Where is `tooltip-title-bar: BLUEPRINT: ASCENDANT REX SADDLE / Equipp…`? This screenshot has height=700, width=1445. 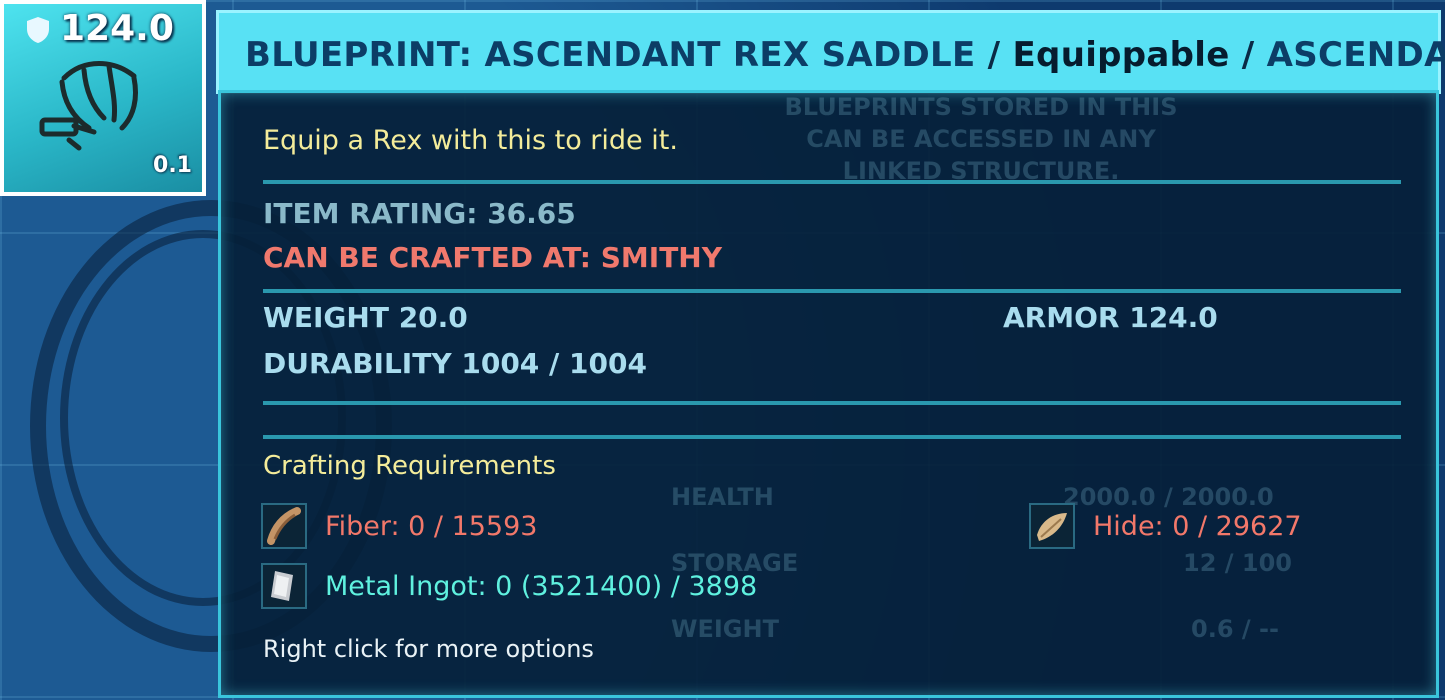 tooltip-title-bar: BLUEPRINT: ASCENDANT REX SADDLE / Equipp… is located at coordinates (830, 52).